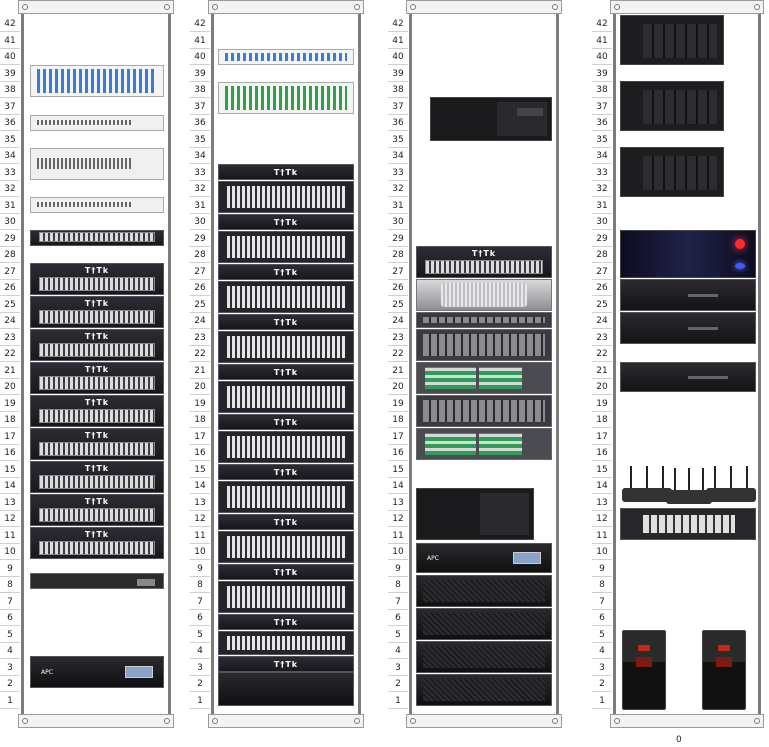  Describe the element at coordinates (10, 684) in the screenshot. I see `unit-number: 2` at that location.